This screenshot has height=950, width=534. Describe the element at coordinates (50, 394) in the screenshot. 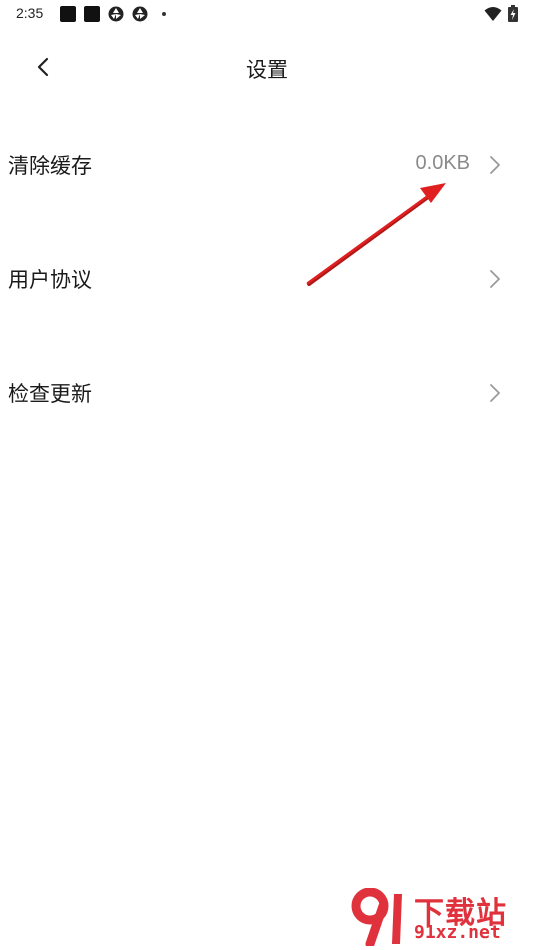

I see `settings-item-label: 检查更新` at that location.